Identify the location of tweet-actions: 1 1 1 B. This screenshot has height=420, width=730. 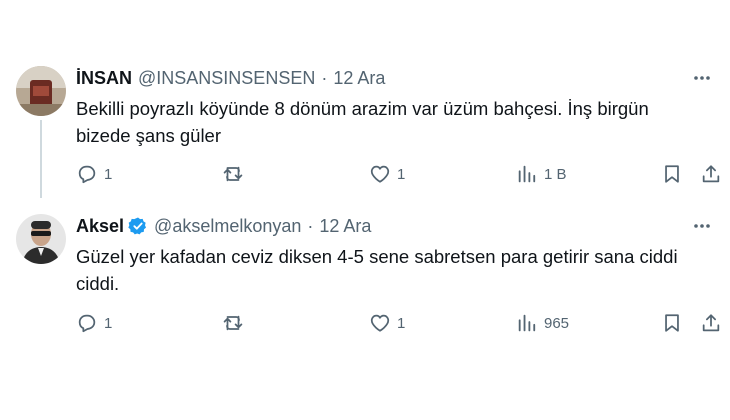
(401, 174).